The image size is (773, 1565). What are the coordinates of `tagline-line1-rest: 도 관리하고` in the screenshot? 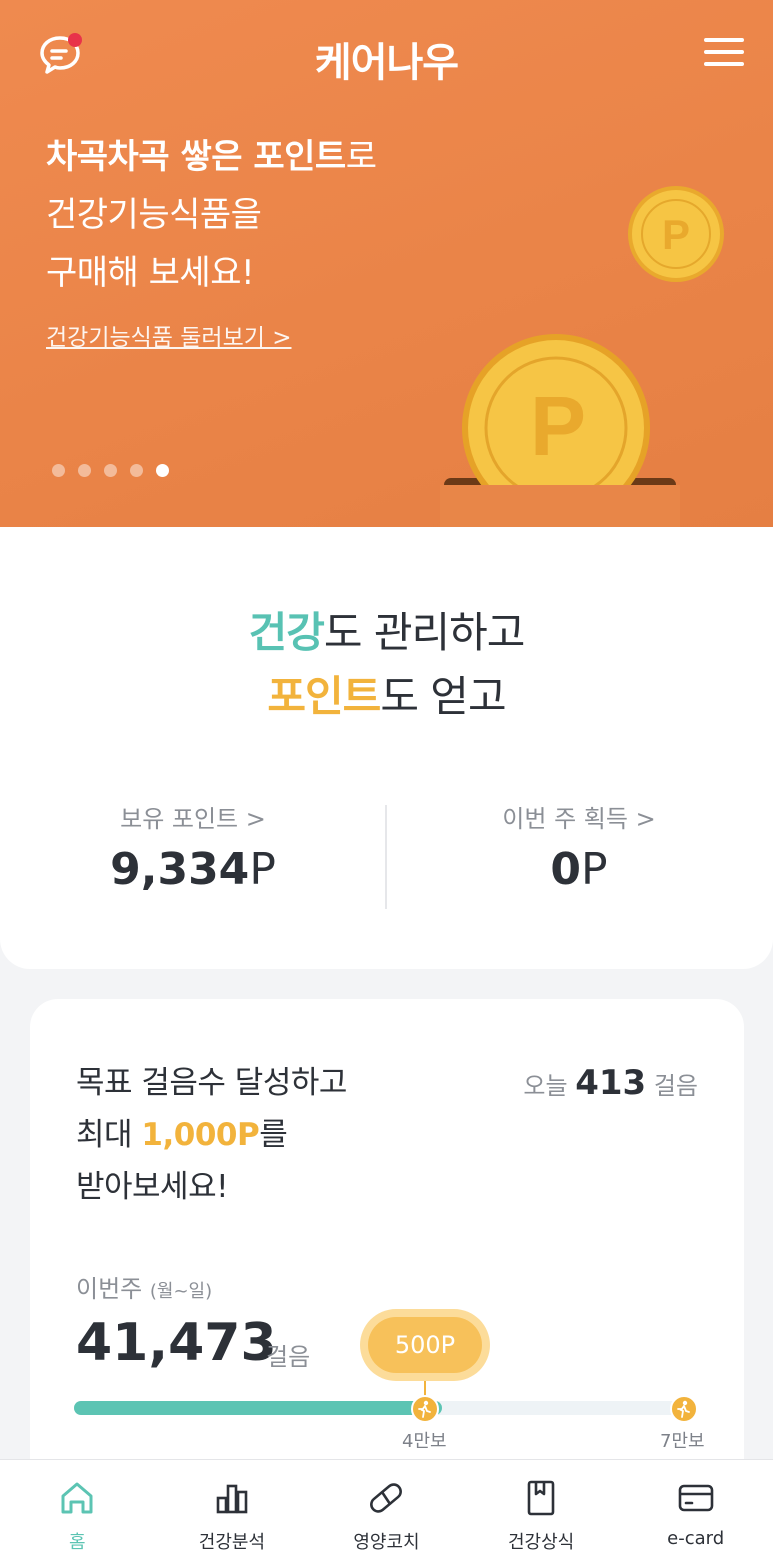 It's located at (424, 632).